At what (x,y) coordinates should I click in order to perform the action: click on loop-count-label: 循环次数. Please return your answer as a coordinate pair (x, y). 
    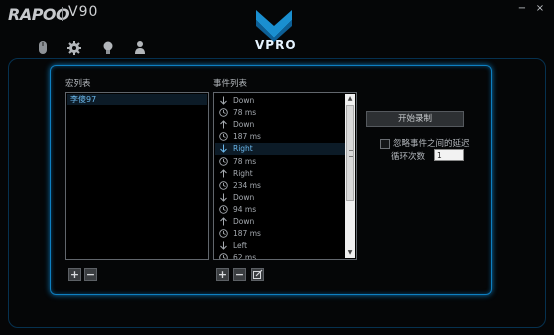
    Looking at the image, I should click on (408, 157).